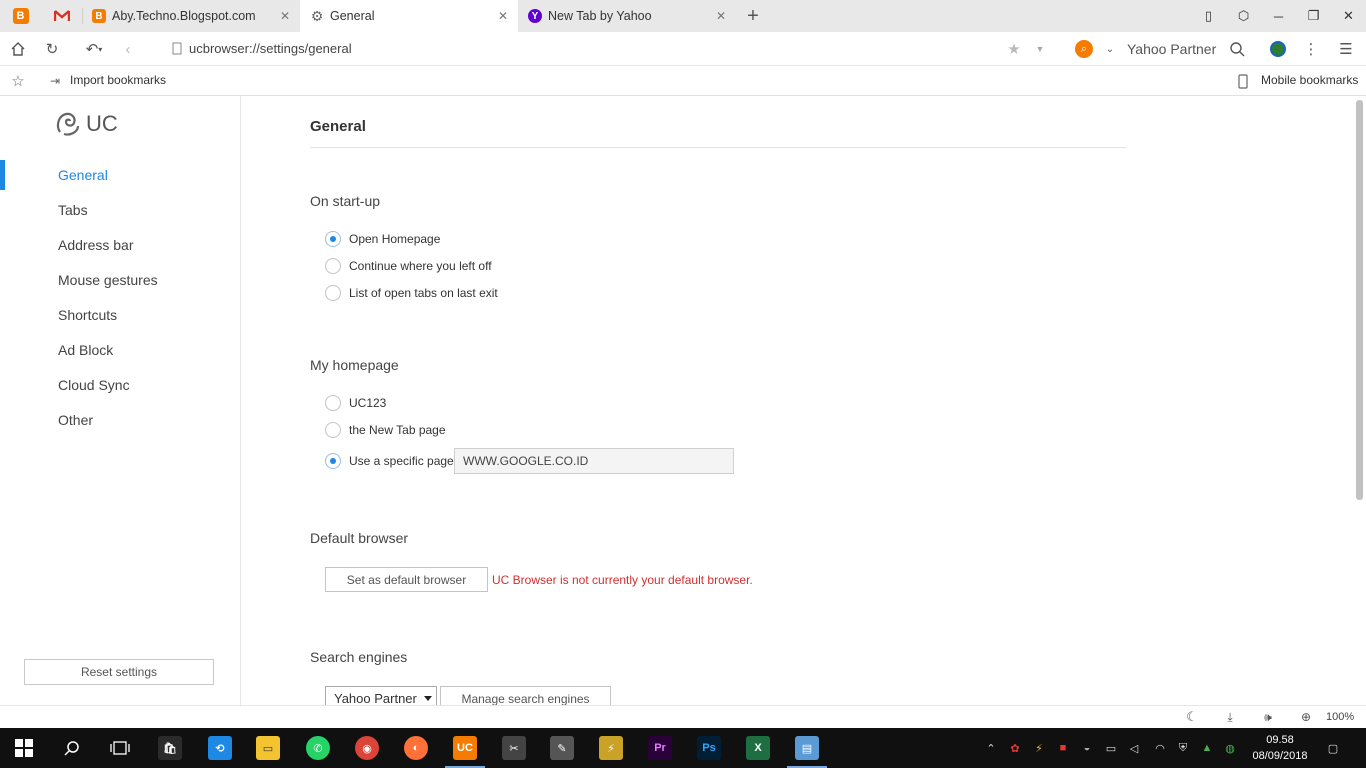 The height and width of the screenshot is (768, 1366). Describe the element at coordinates (465, 748) in the screenshot. I see `uc-browser-icon: UC` at that location.